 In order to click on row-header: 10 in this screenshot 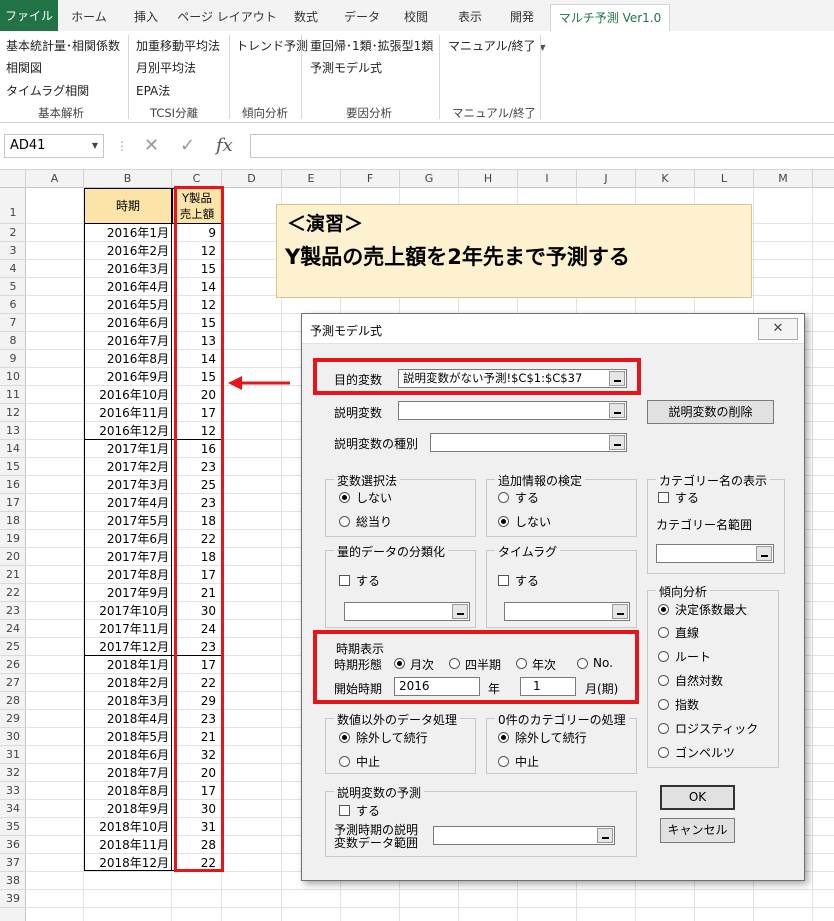, I will do `click(13, 377)`.